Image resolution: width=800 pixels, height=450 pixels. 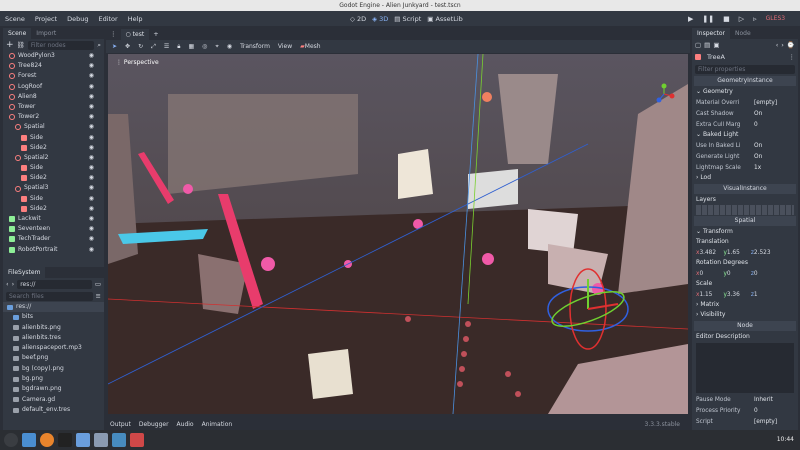 I want to click on scale-x: 1.15, so click(x=711, y=295).